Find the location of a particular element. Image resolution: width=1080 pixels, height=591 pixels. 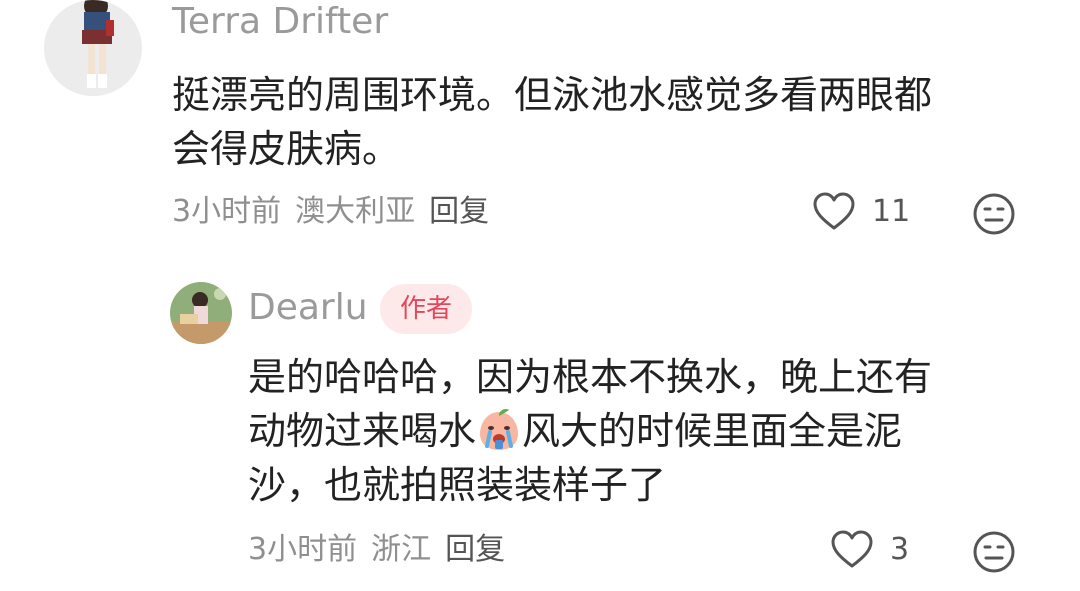

comment-text: 挺漂亮的周围环境。但泳池水感觉多看两眼都 会得皮肤病。 is located at coordinates (552, 122).